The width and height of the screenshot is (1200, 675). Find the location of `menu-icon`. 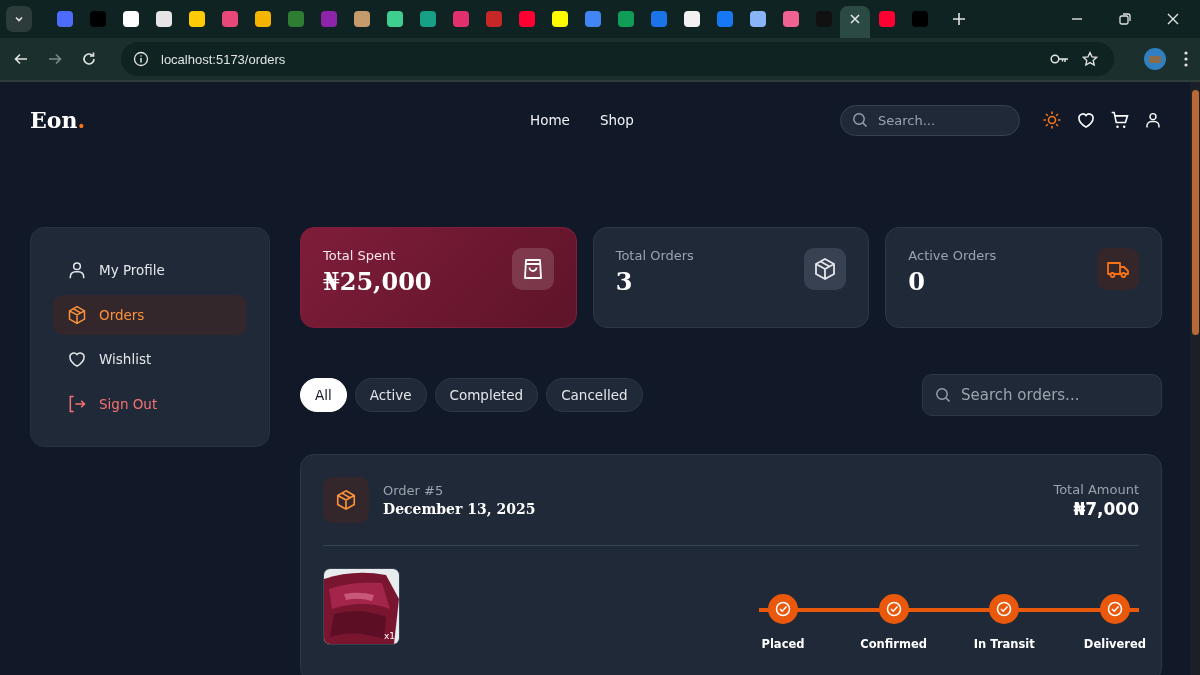

menu-icon is located at coordinates (1186, 59).